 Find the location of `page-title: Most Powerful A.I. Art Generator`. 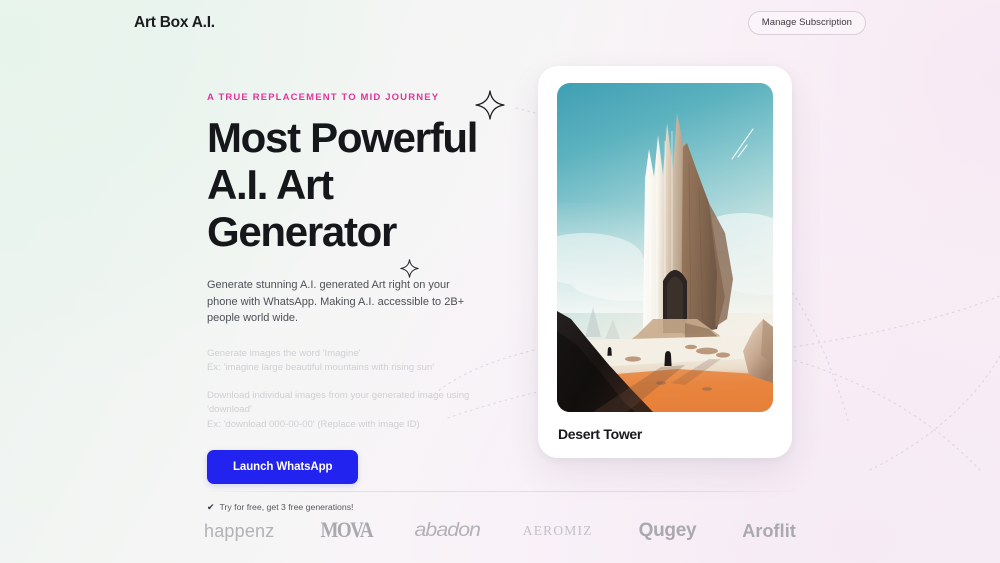

page-title: Most Powerful A.I. Art Generator is located at coordinates (357, 184).